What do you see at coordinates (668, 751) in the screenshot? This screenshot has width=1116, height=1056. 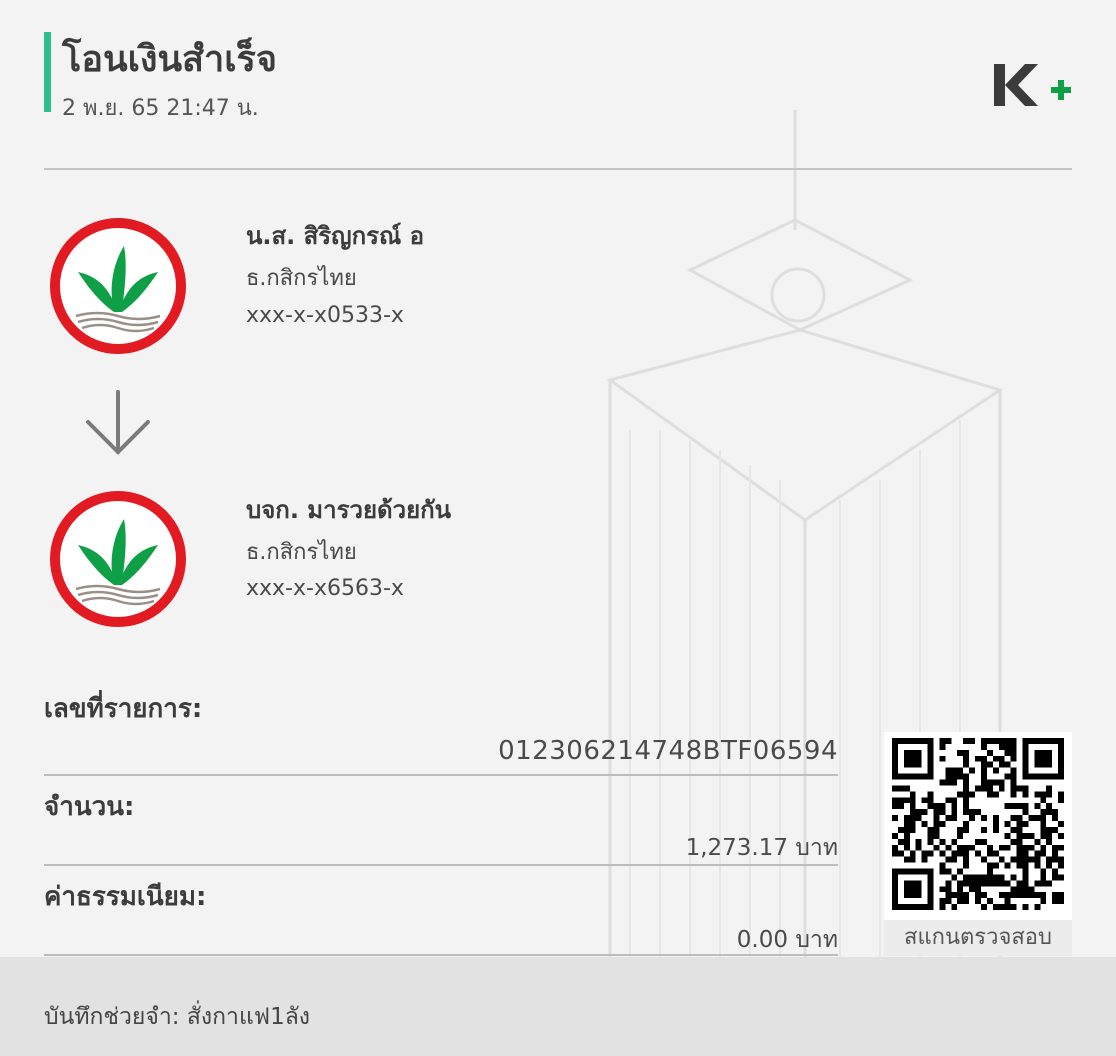 I see `reference-value: 012306214748BTF06594` at bounding box center [668, 751].